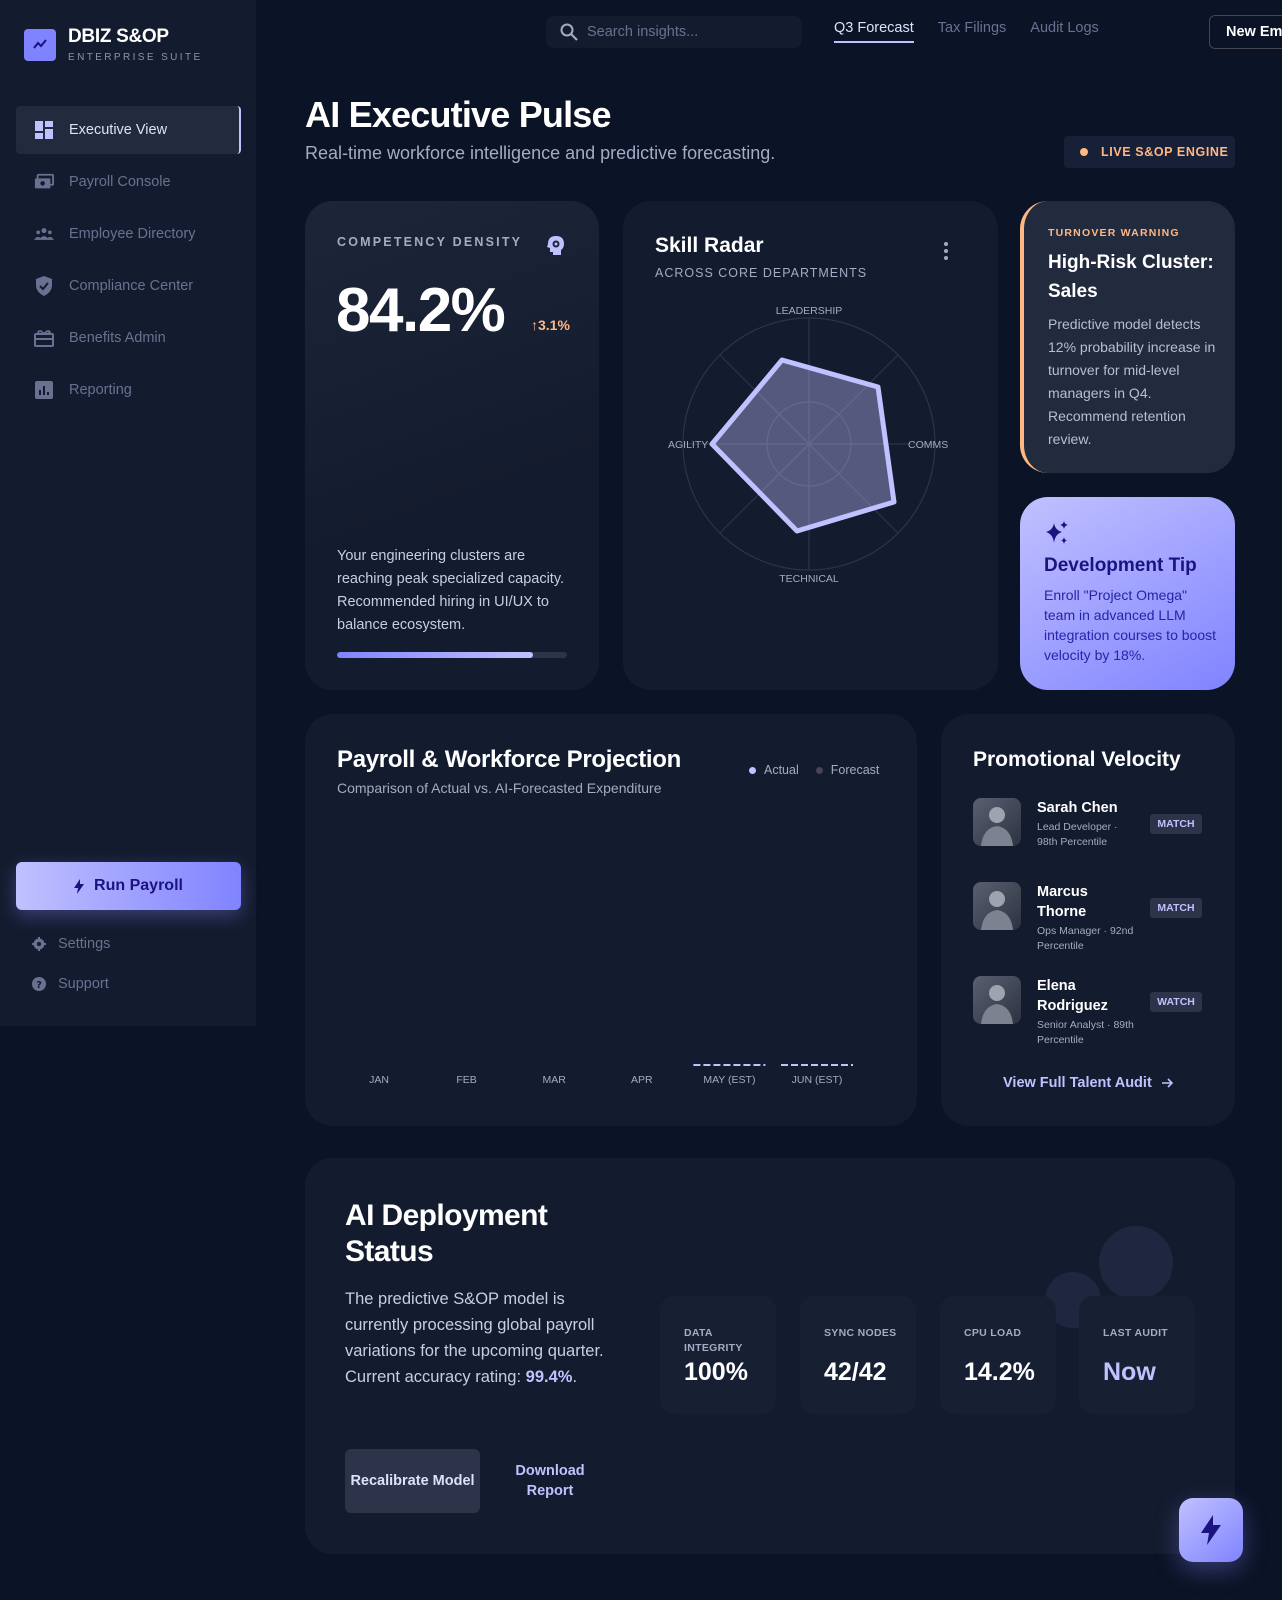 The height and width of the screenshot is (1600, 1282). Describe the element at coordinates (430, 242) in the screenshot. I see `competency-label: COMPETENCY DENSITY` at that location.